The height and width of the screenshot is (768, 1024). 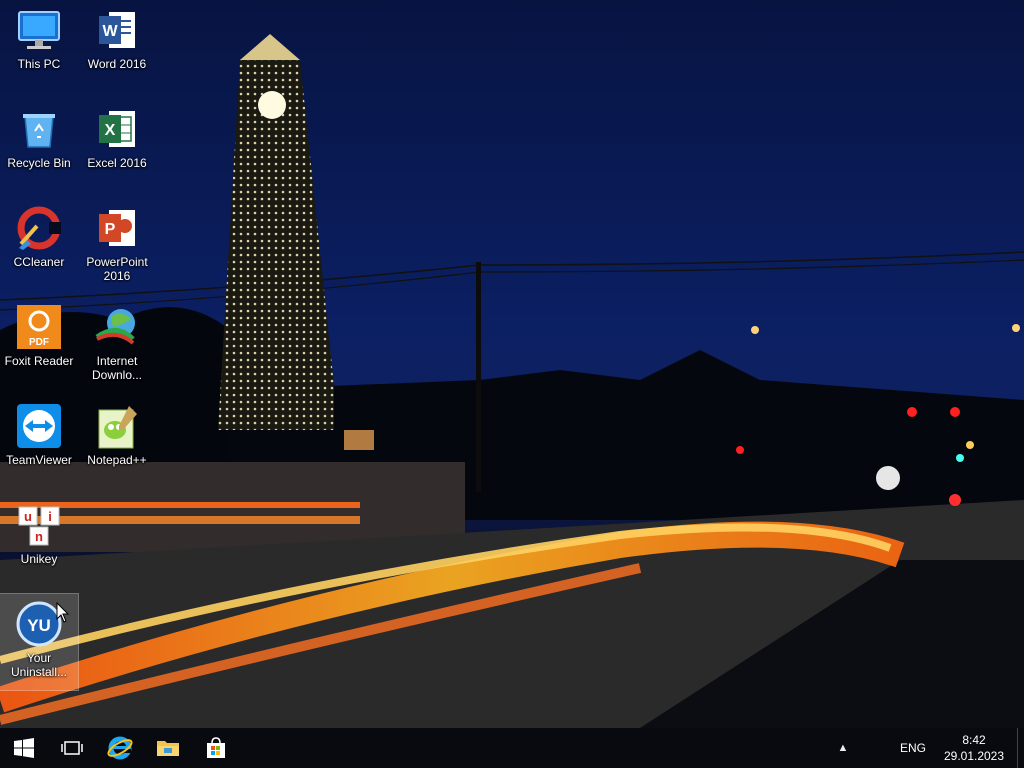 I want to click on desktop-icon-unikey: u i n Unikey, so click(x=39, y=543).